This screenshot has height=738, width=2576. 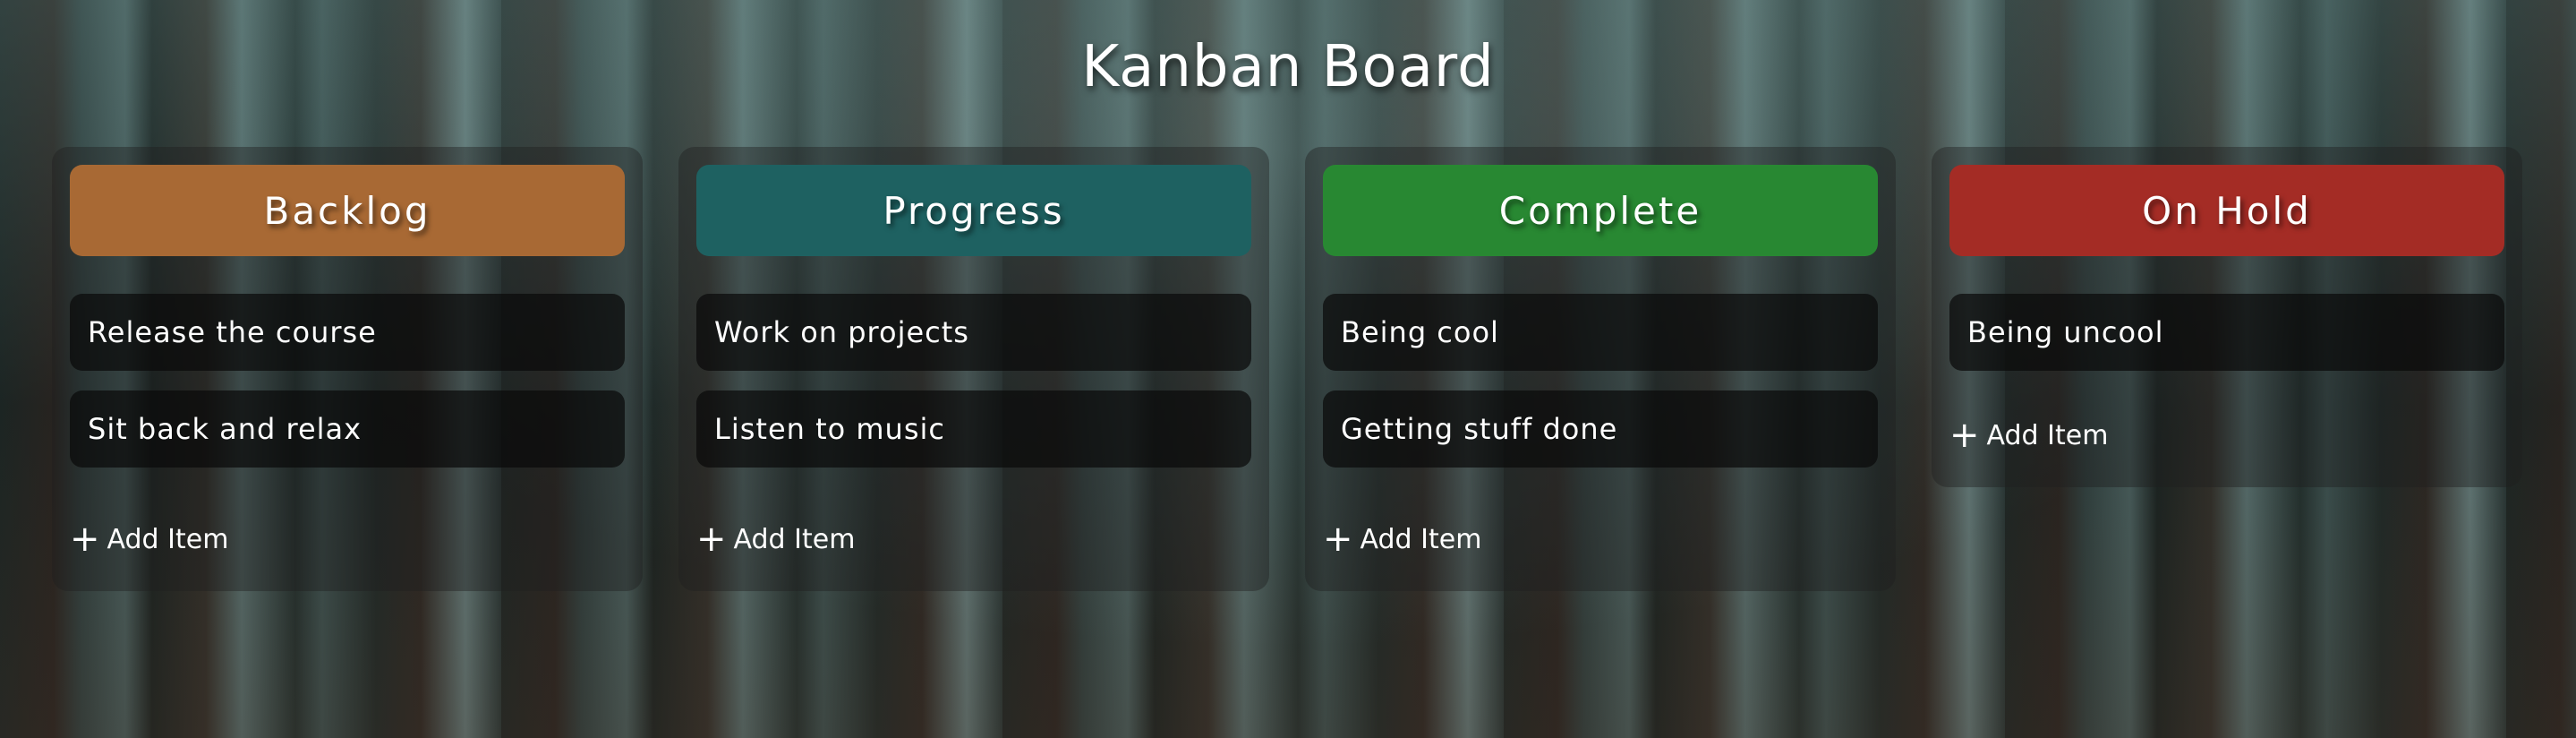 What do you see at coordinates (1288, 67) in the screenshot?
I see `page-title: Kanban Board` at bounding box center [1288, 67].